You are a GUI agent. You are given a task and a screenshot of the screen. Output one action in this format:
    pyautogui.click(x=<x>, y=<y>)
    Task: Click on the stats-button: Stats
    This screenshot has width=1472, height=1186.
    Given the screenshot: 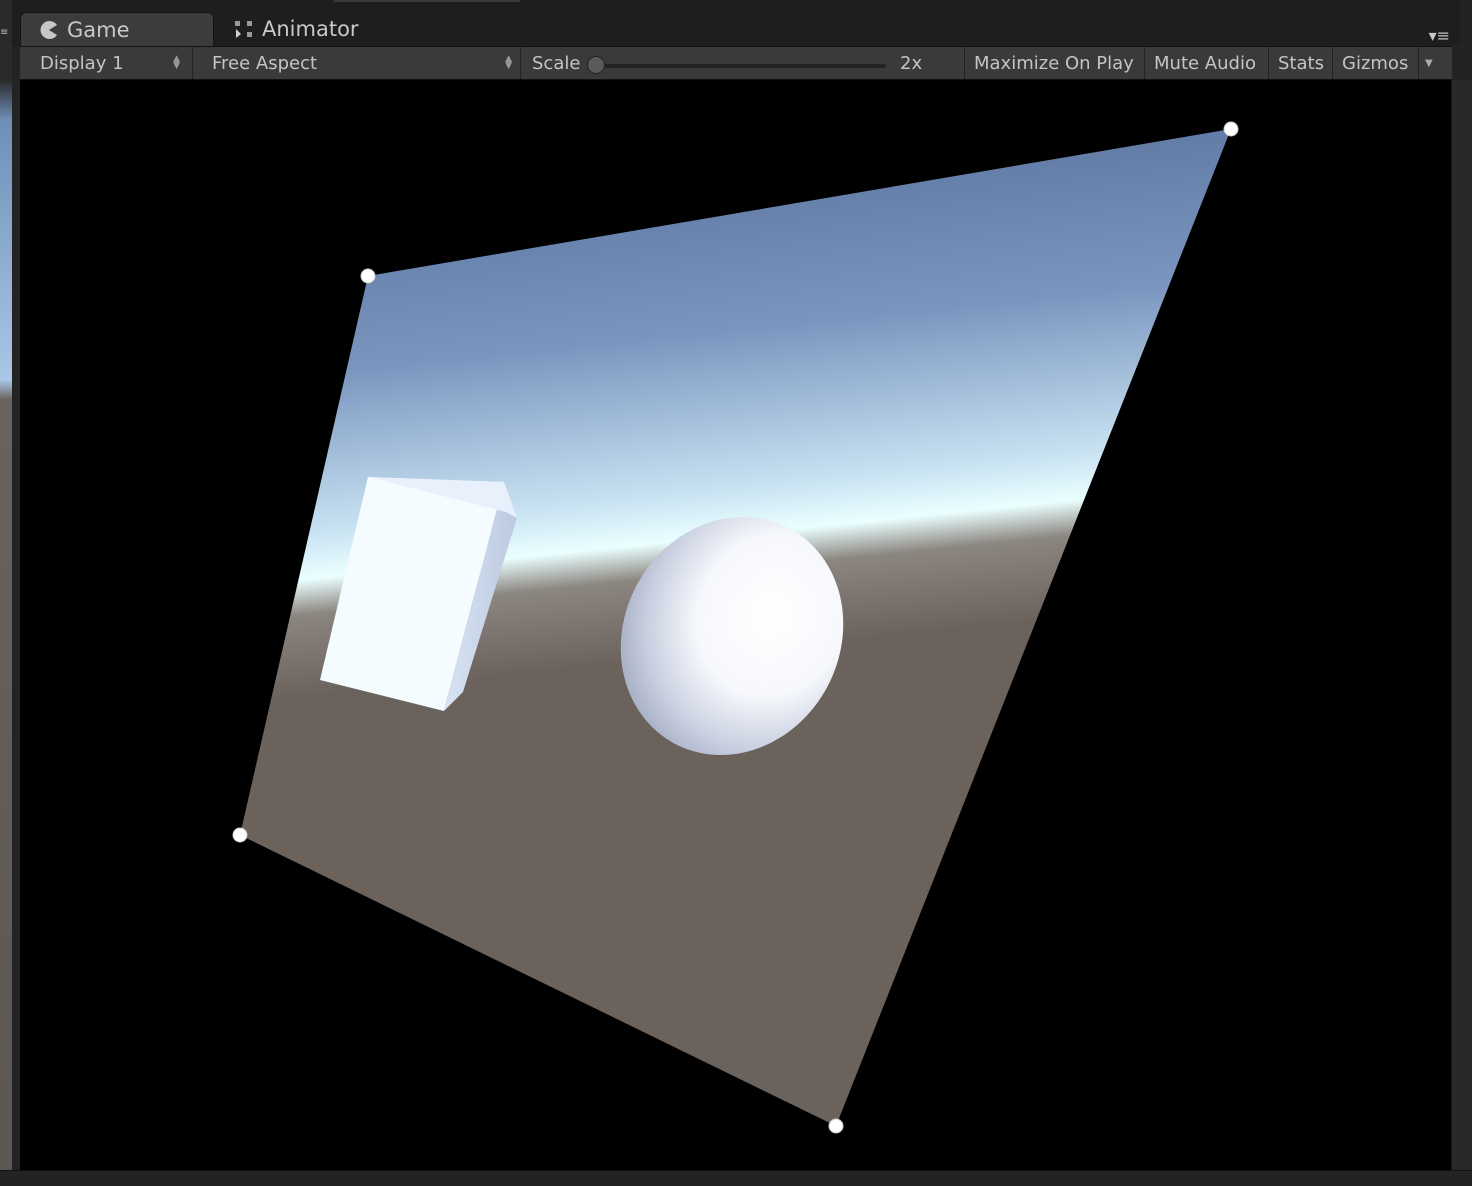 What is the action you would take?
    pyautogui.click(x=1300, y=63)
    